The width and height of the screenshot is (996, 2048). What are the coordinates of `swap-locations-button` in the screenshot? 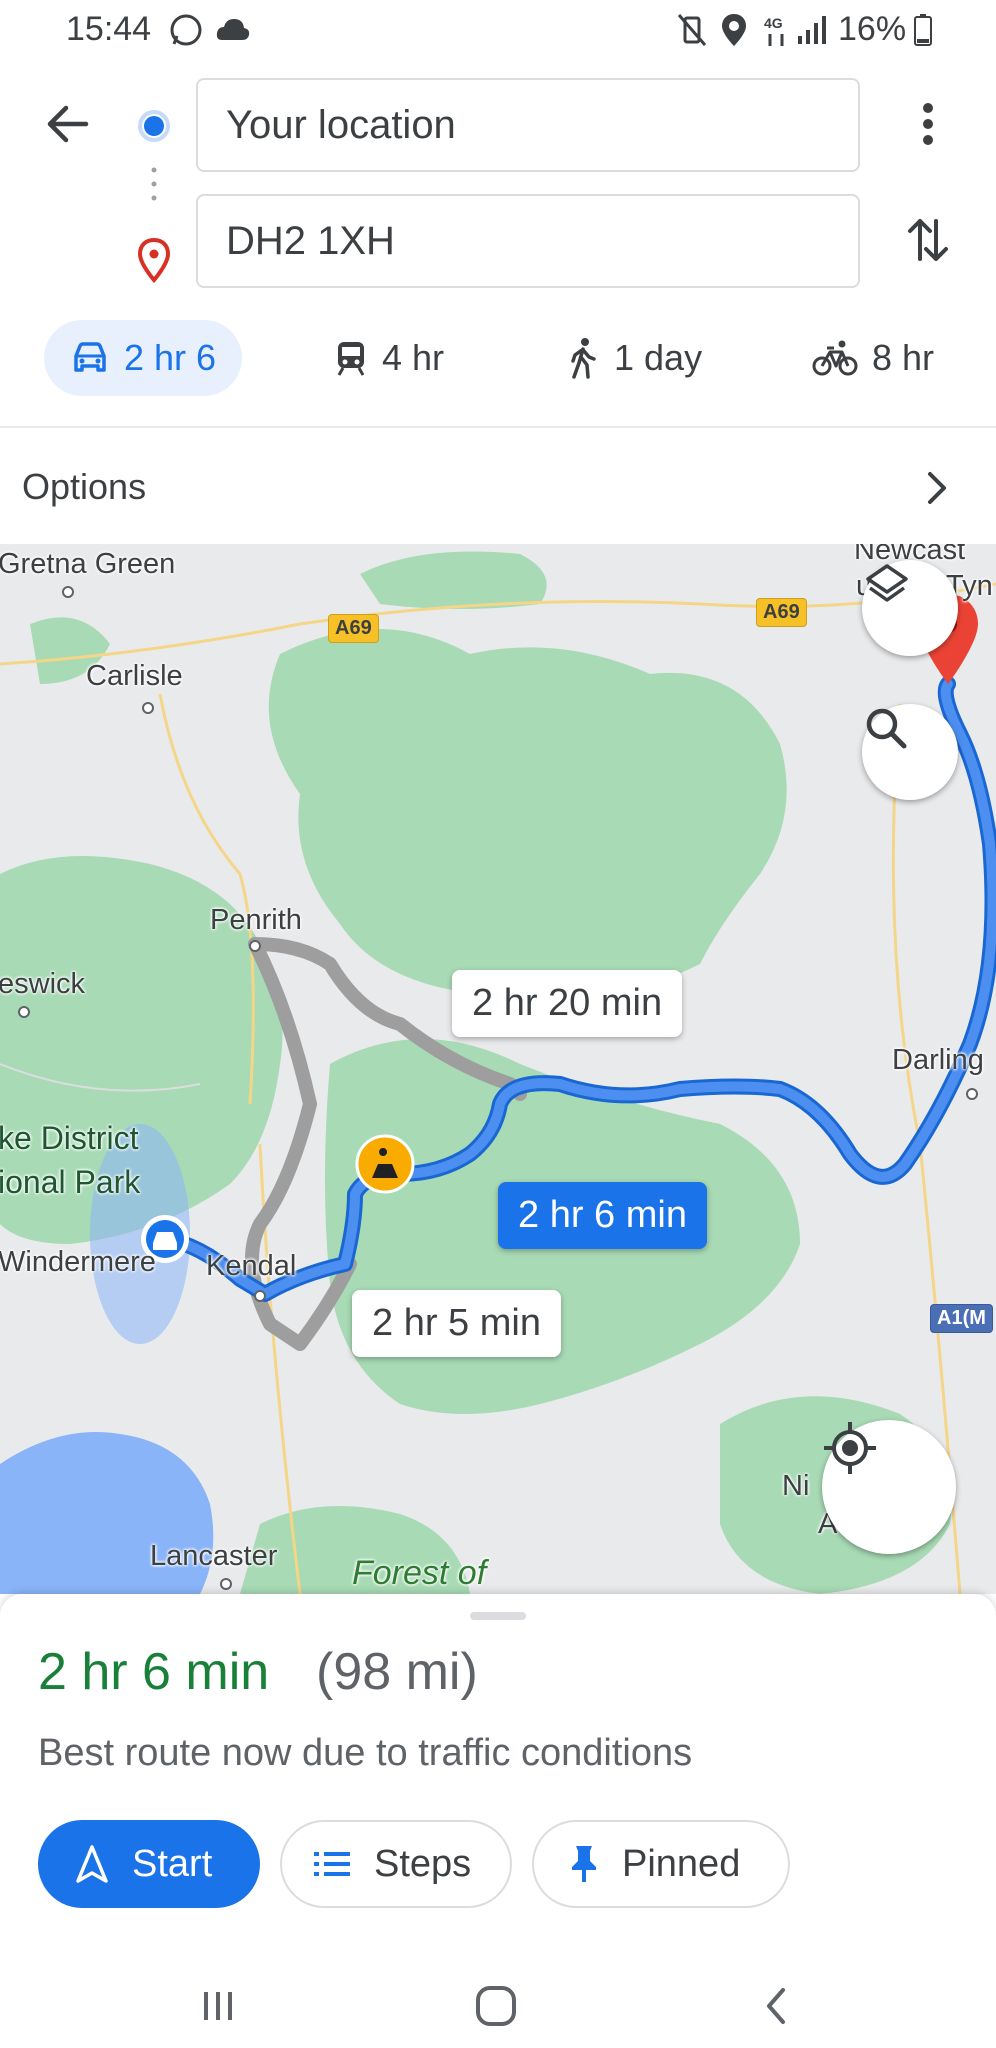 It's located at (928, 240).